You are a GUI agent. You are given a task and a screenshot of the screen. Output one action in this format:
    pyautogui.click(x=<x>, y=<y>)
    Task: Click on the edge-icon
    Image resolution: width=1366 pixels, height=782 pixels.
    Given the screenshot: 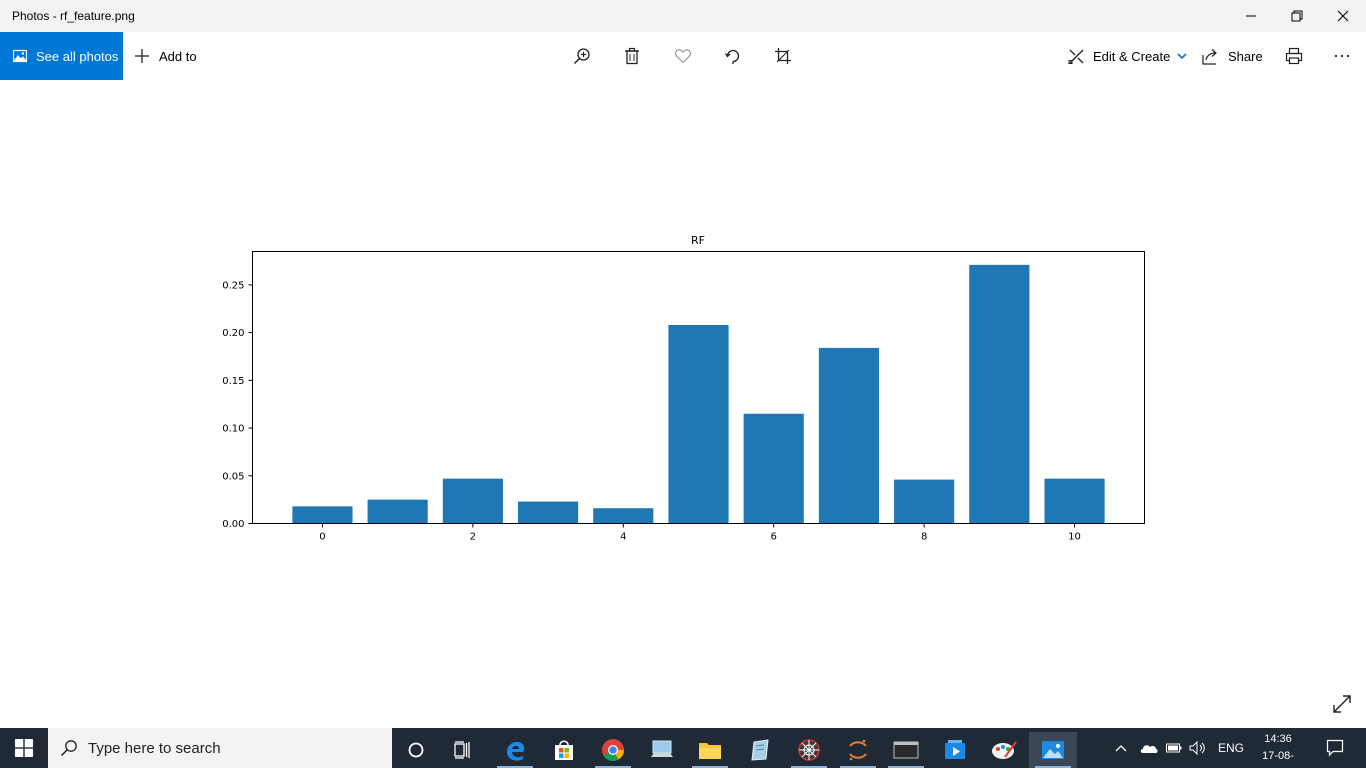 What is the action you would take?
    pyautogui.click(x=516, y=751)
    